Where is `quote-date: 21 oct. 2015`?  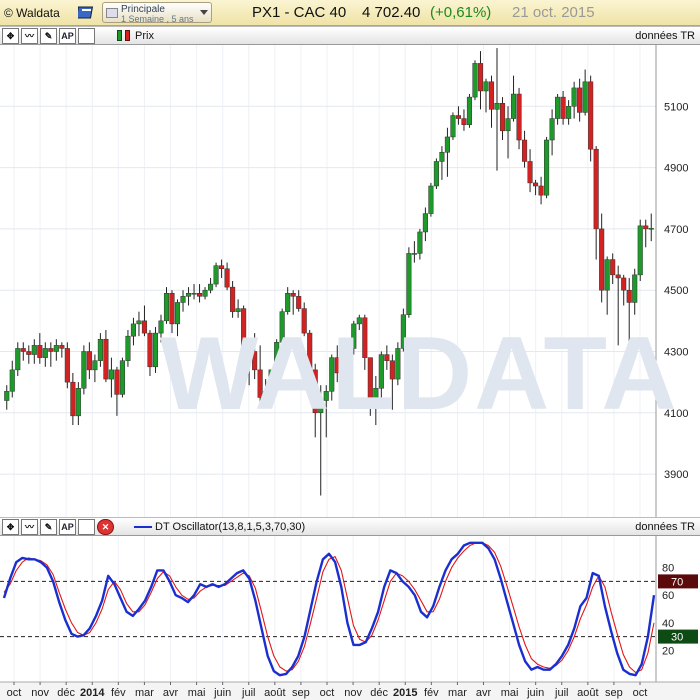 quote-date: 21 oct. 2015 is located at coordinates (553, 12).